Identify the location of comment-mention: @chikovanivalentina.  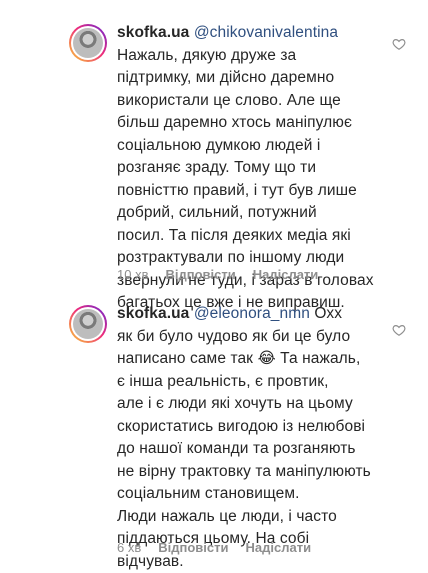
(266, 32).